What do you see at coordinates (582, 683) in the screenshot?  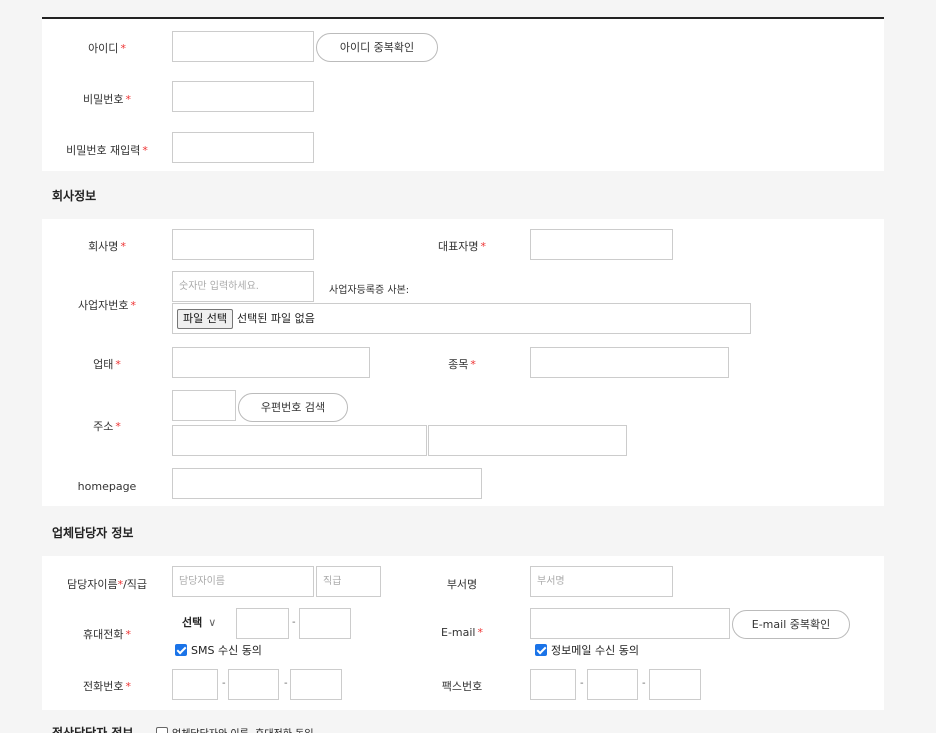 I see `fax-dash-1: -` at bounding box center [582, 683].